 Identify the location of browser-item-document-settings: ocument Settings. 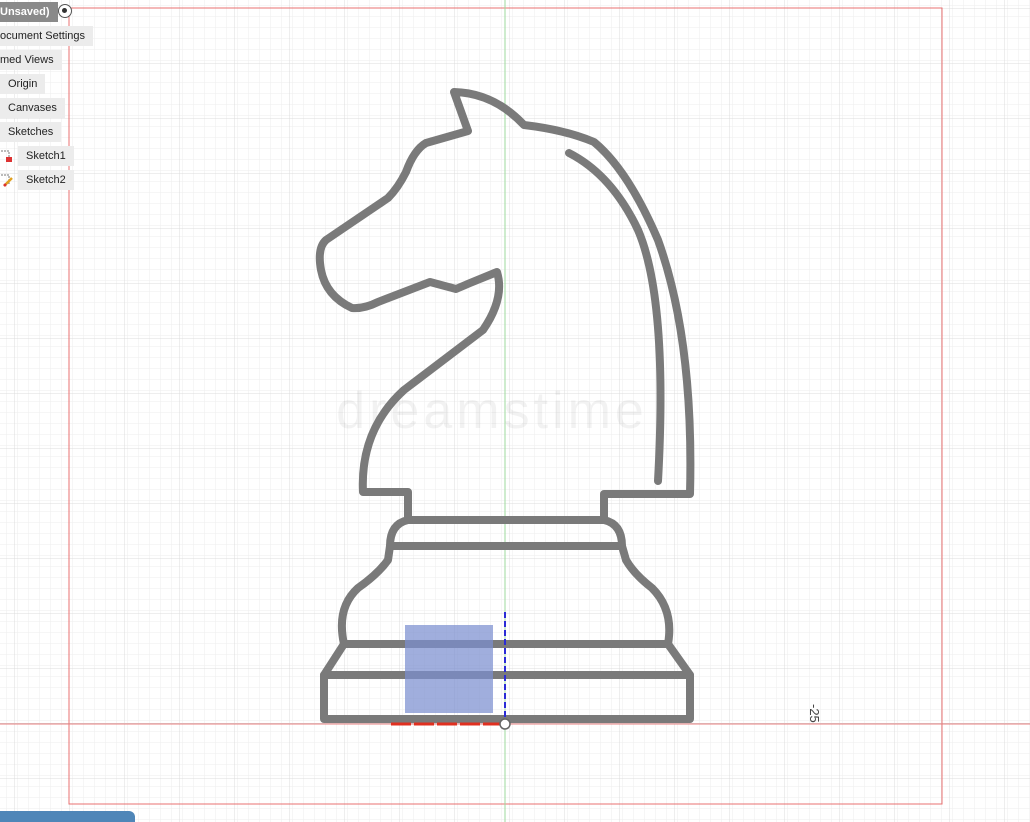
(46, 36).